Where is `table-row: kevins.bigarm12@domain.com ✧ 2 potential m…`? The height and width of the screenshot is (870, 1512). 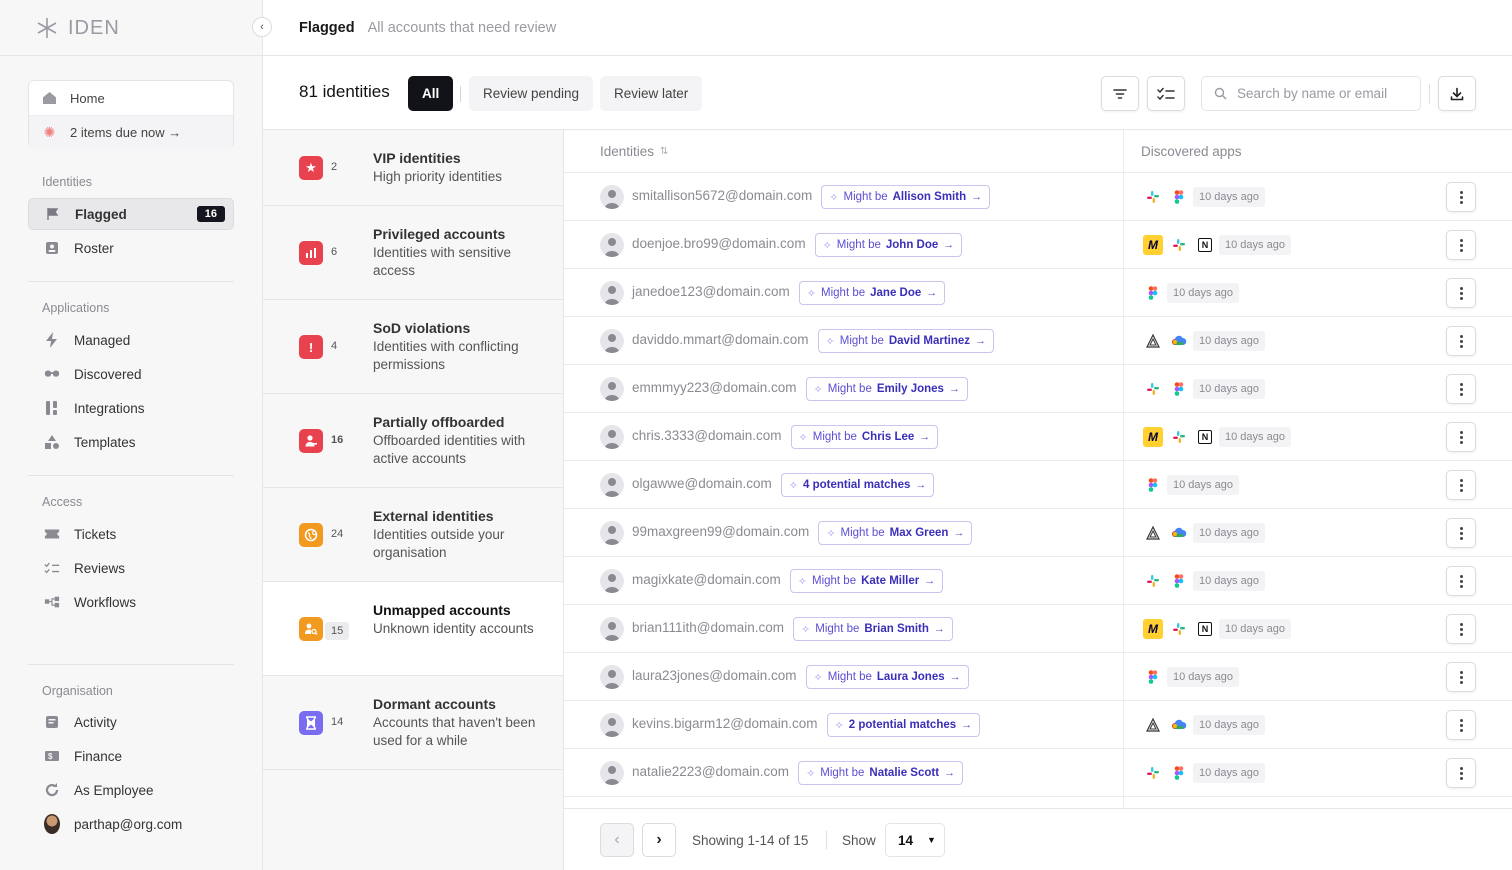 table-row: kevins.bigarm12@domain.com ✧ 2 potential m… is located at coordinates (1038, 725).